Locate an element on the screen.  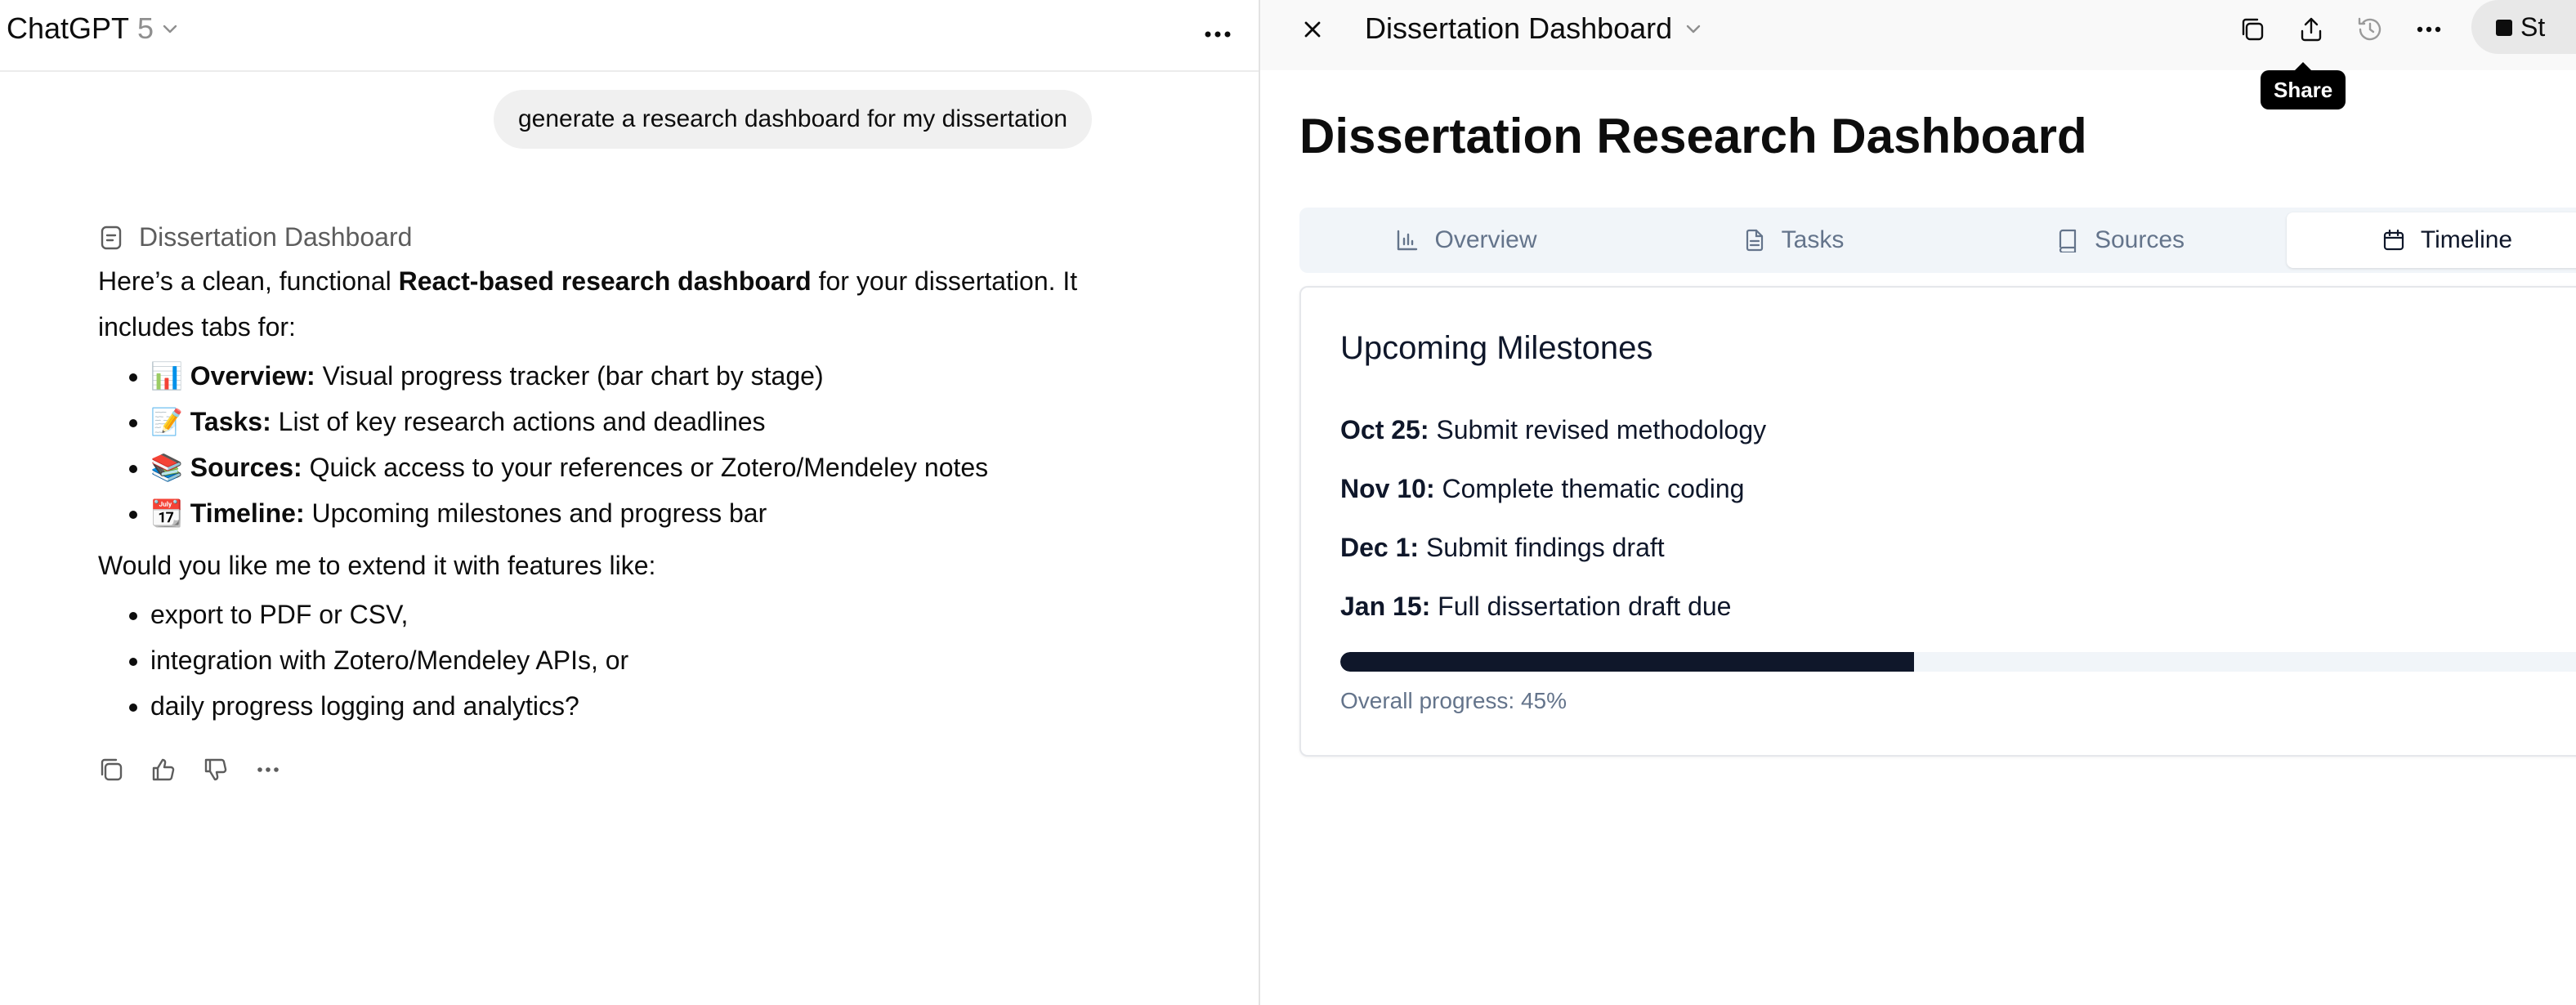
tab-label: Tasks is located at coordinates (1813, 239).